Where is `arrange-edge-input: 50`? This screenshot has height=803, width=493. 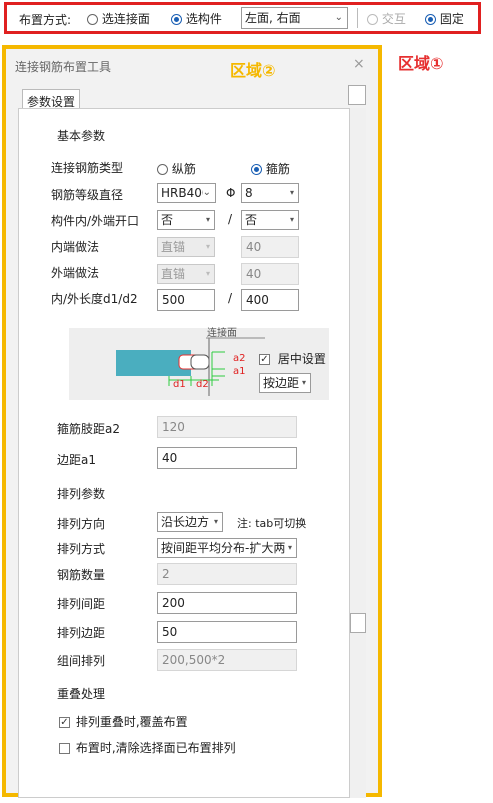 arrange-edge-input: 50 is located at coordinates (227, 632).